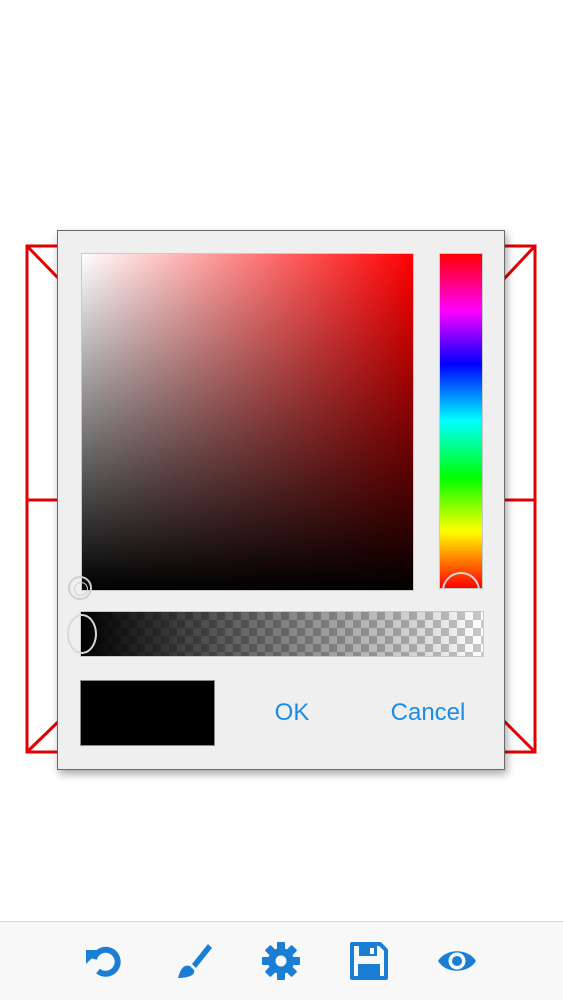 This screenshot has width=563, height=1000. I want to click on current-color-swatch, so click(147, 713).